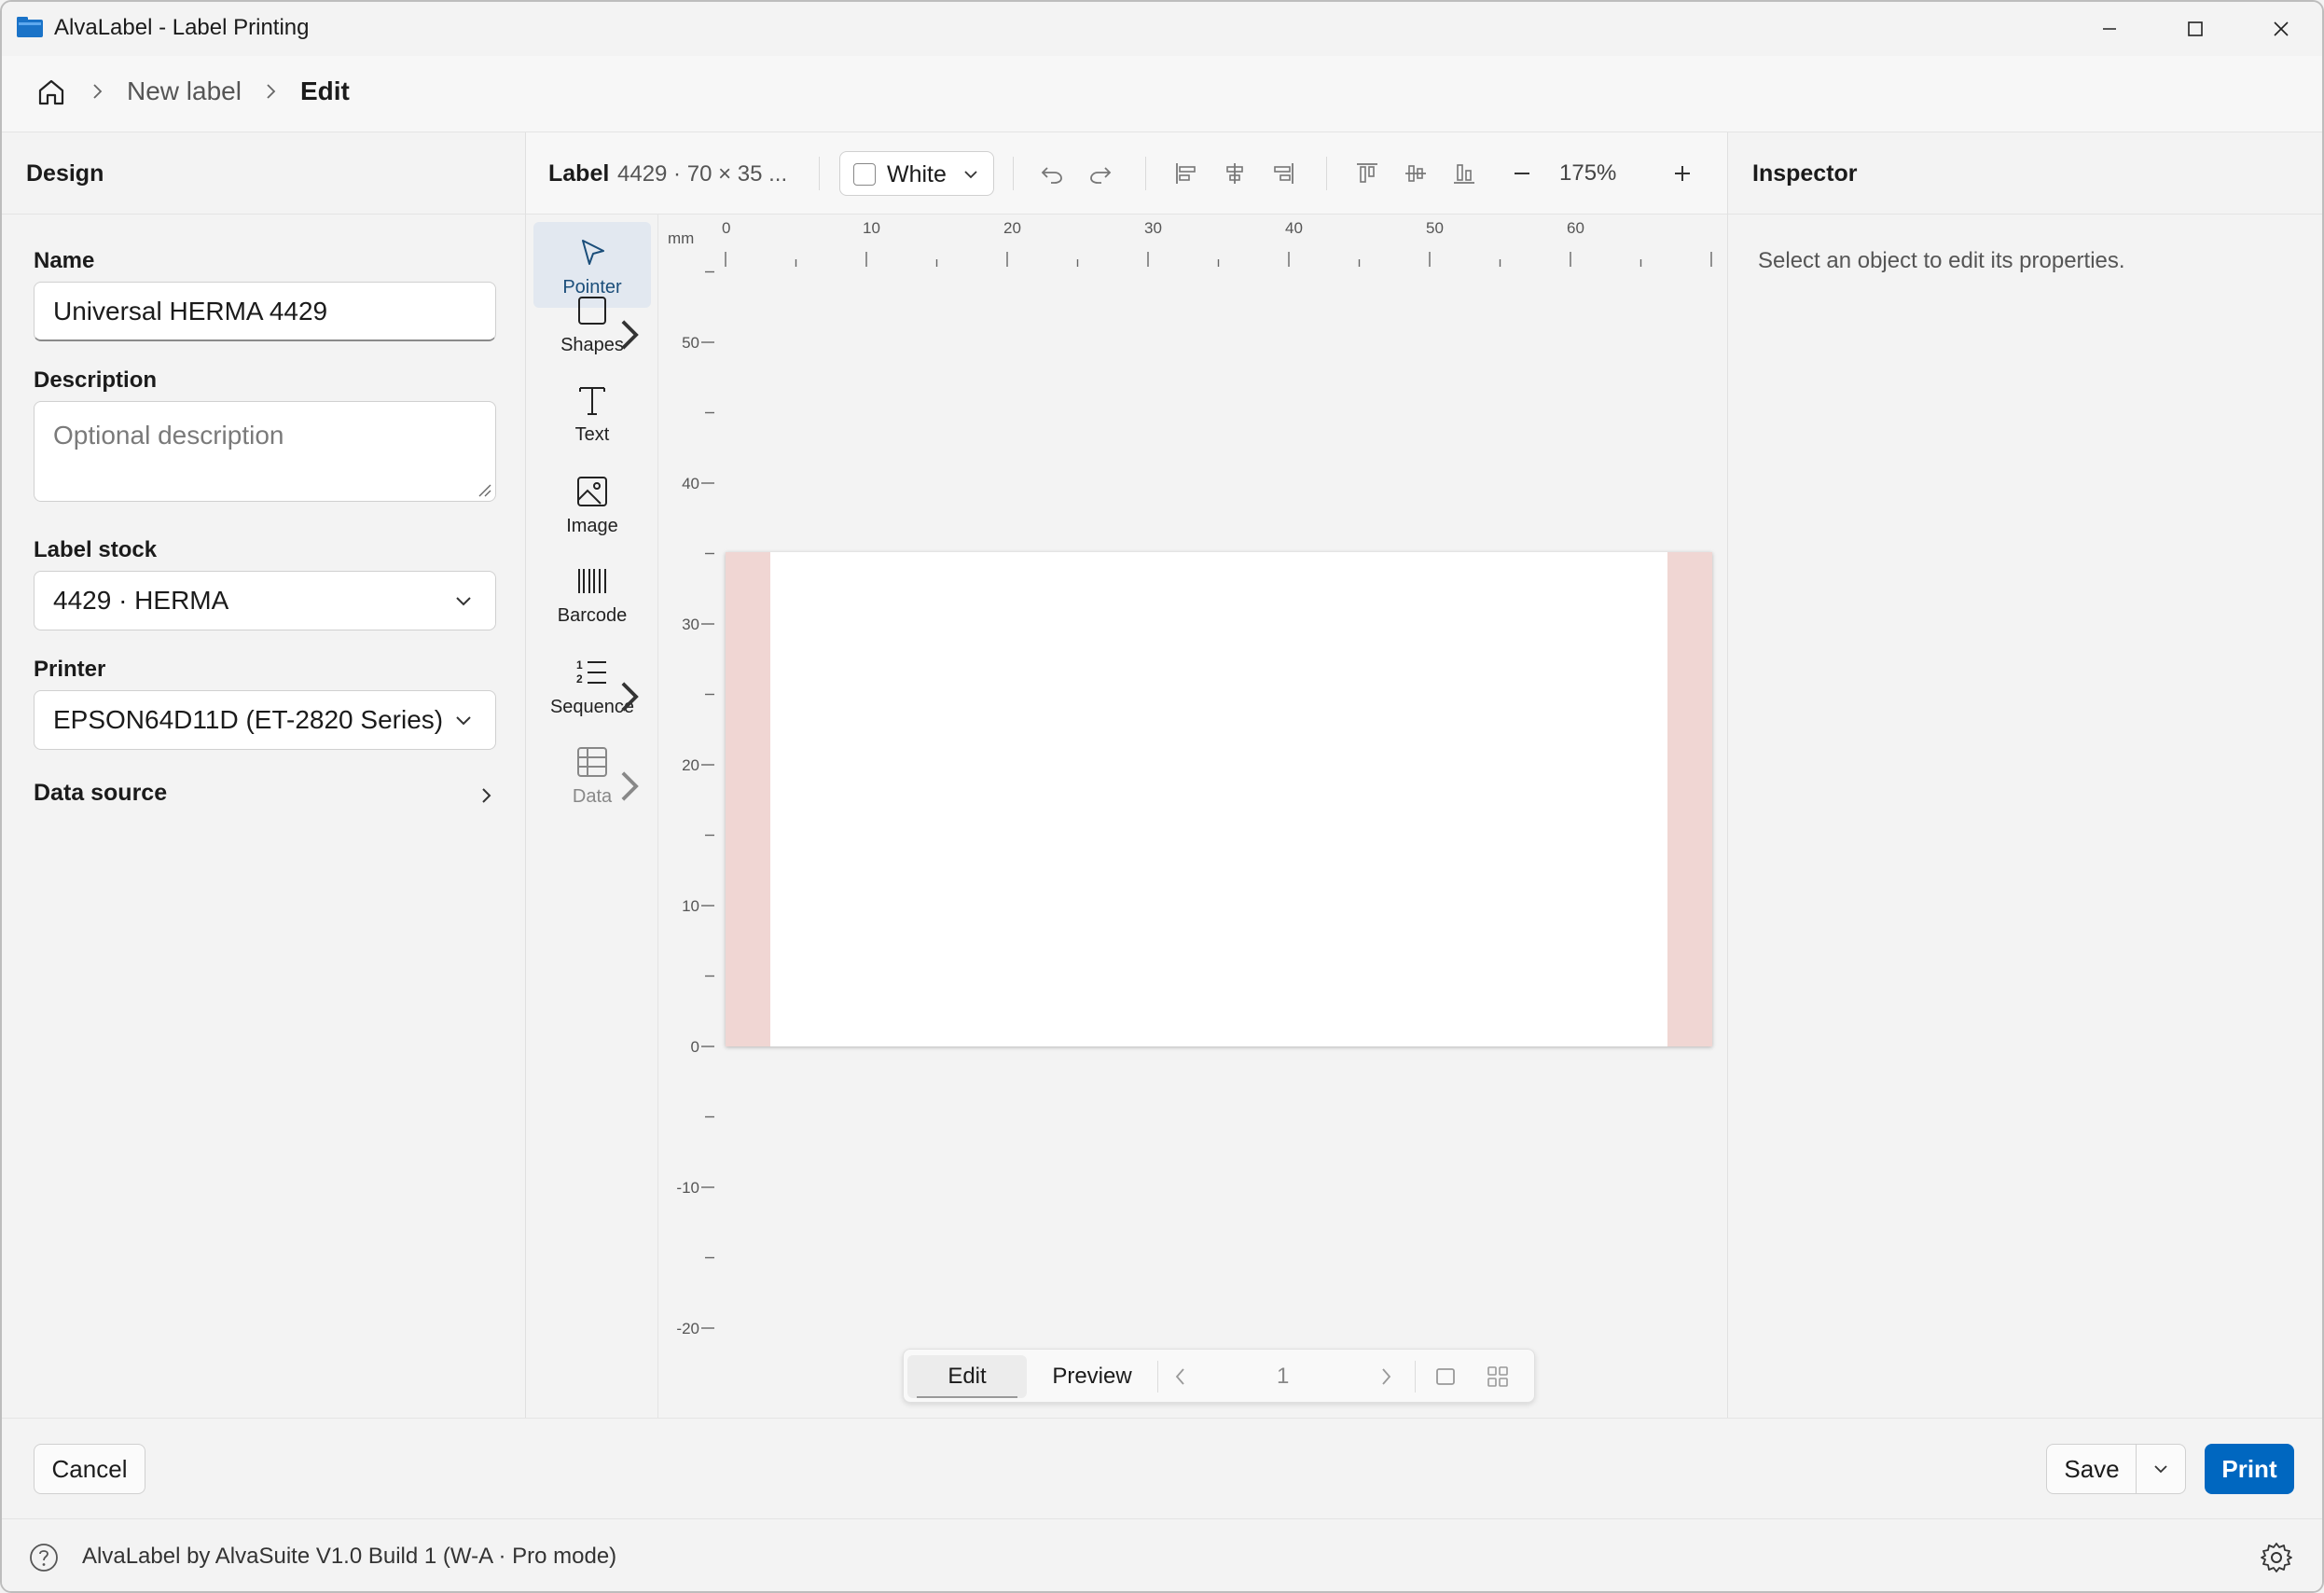  I want to click on close-icon, so click(2281, 29).